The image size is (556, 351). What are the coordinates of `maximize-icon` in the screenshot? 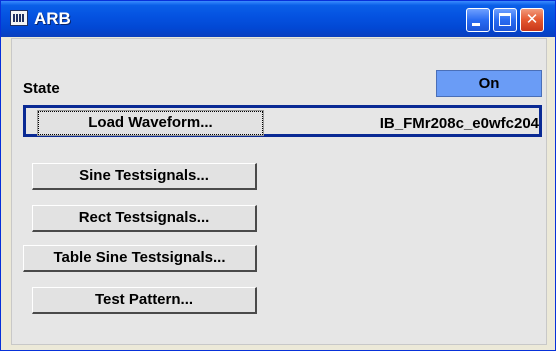 It's located at (505, 20).